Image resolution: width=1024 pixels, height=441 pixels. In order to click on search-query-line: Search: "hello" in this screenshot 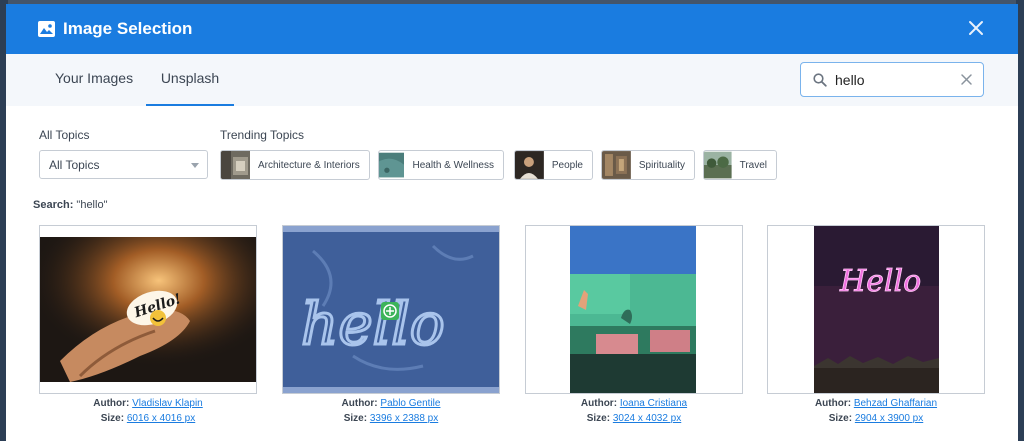, I will do `click(70, 205)`.